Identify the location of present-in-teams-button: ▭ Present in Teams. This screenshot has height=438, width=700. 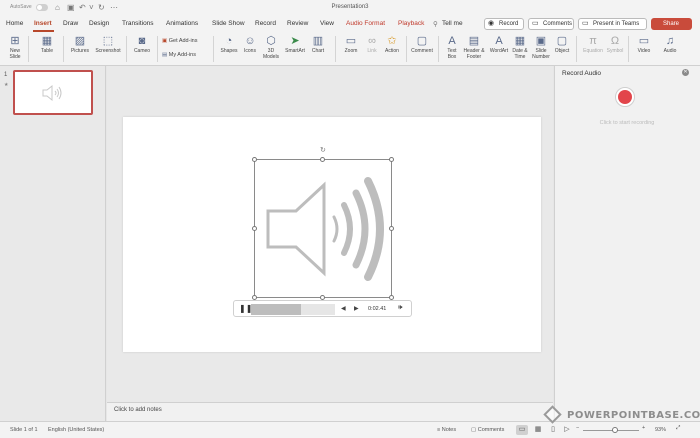
(612, 24).